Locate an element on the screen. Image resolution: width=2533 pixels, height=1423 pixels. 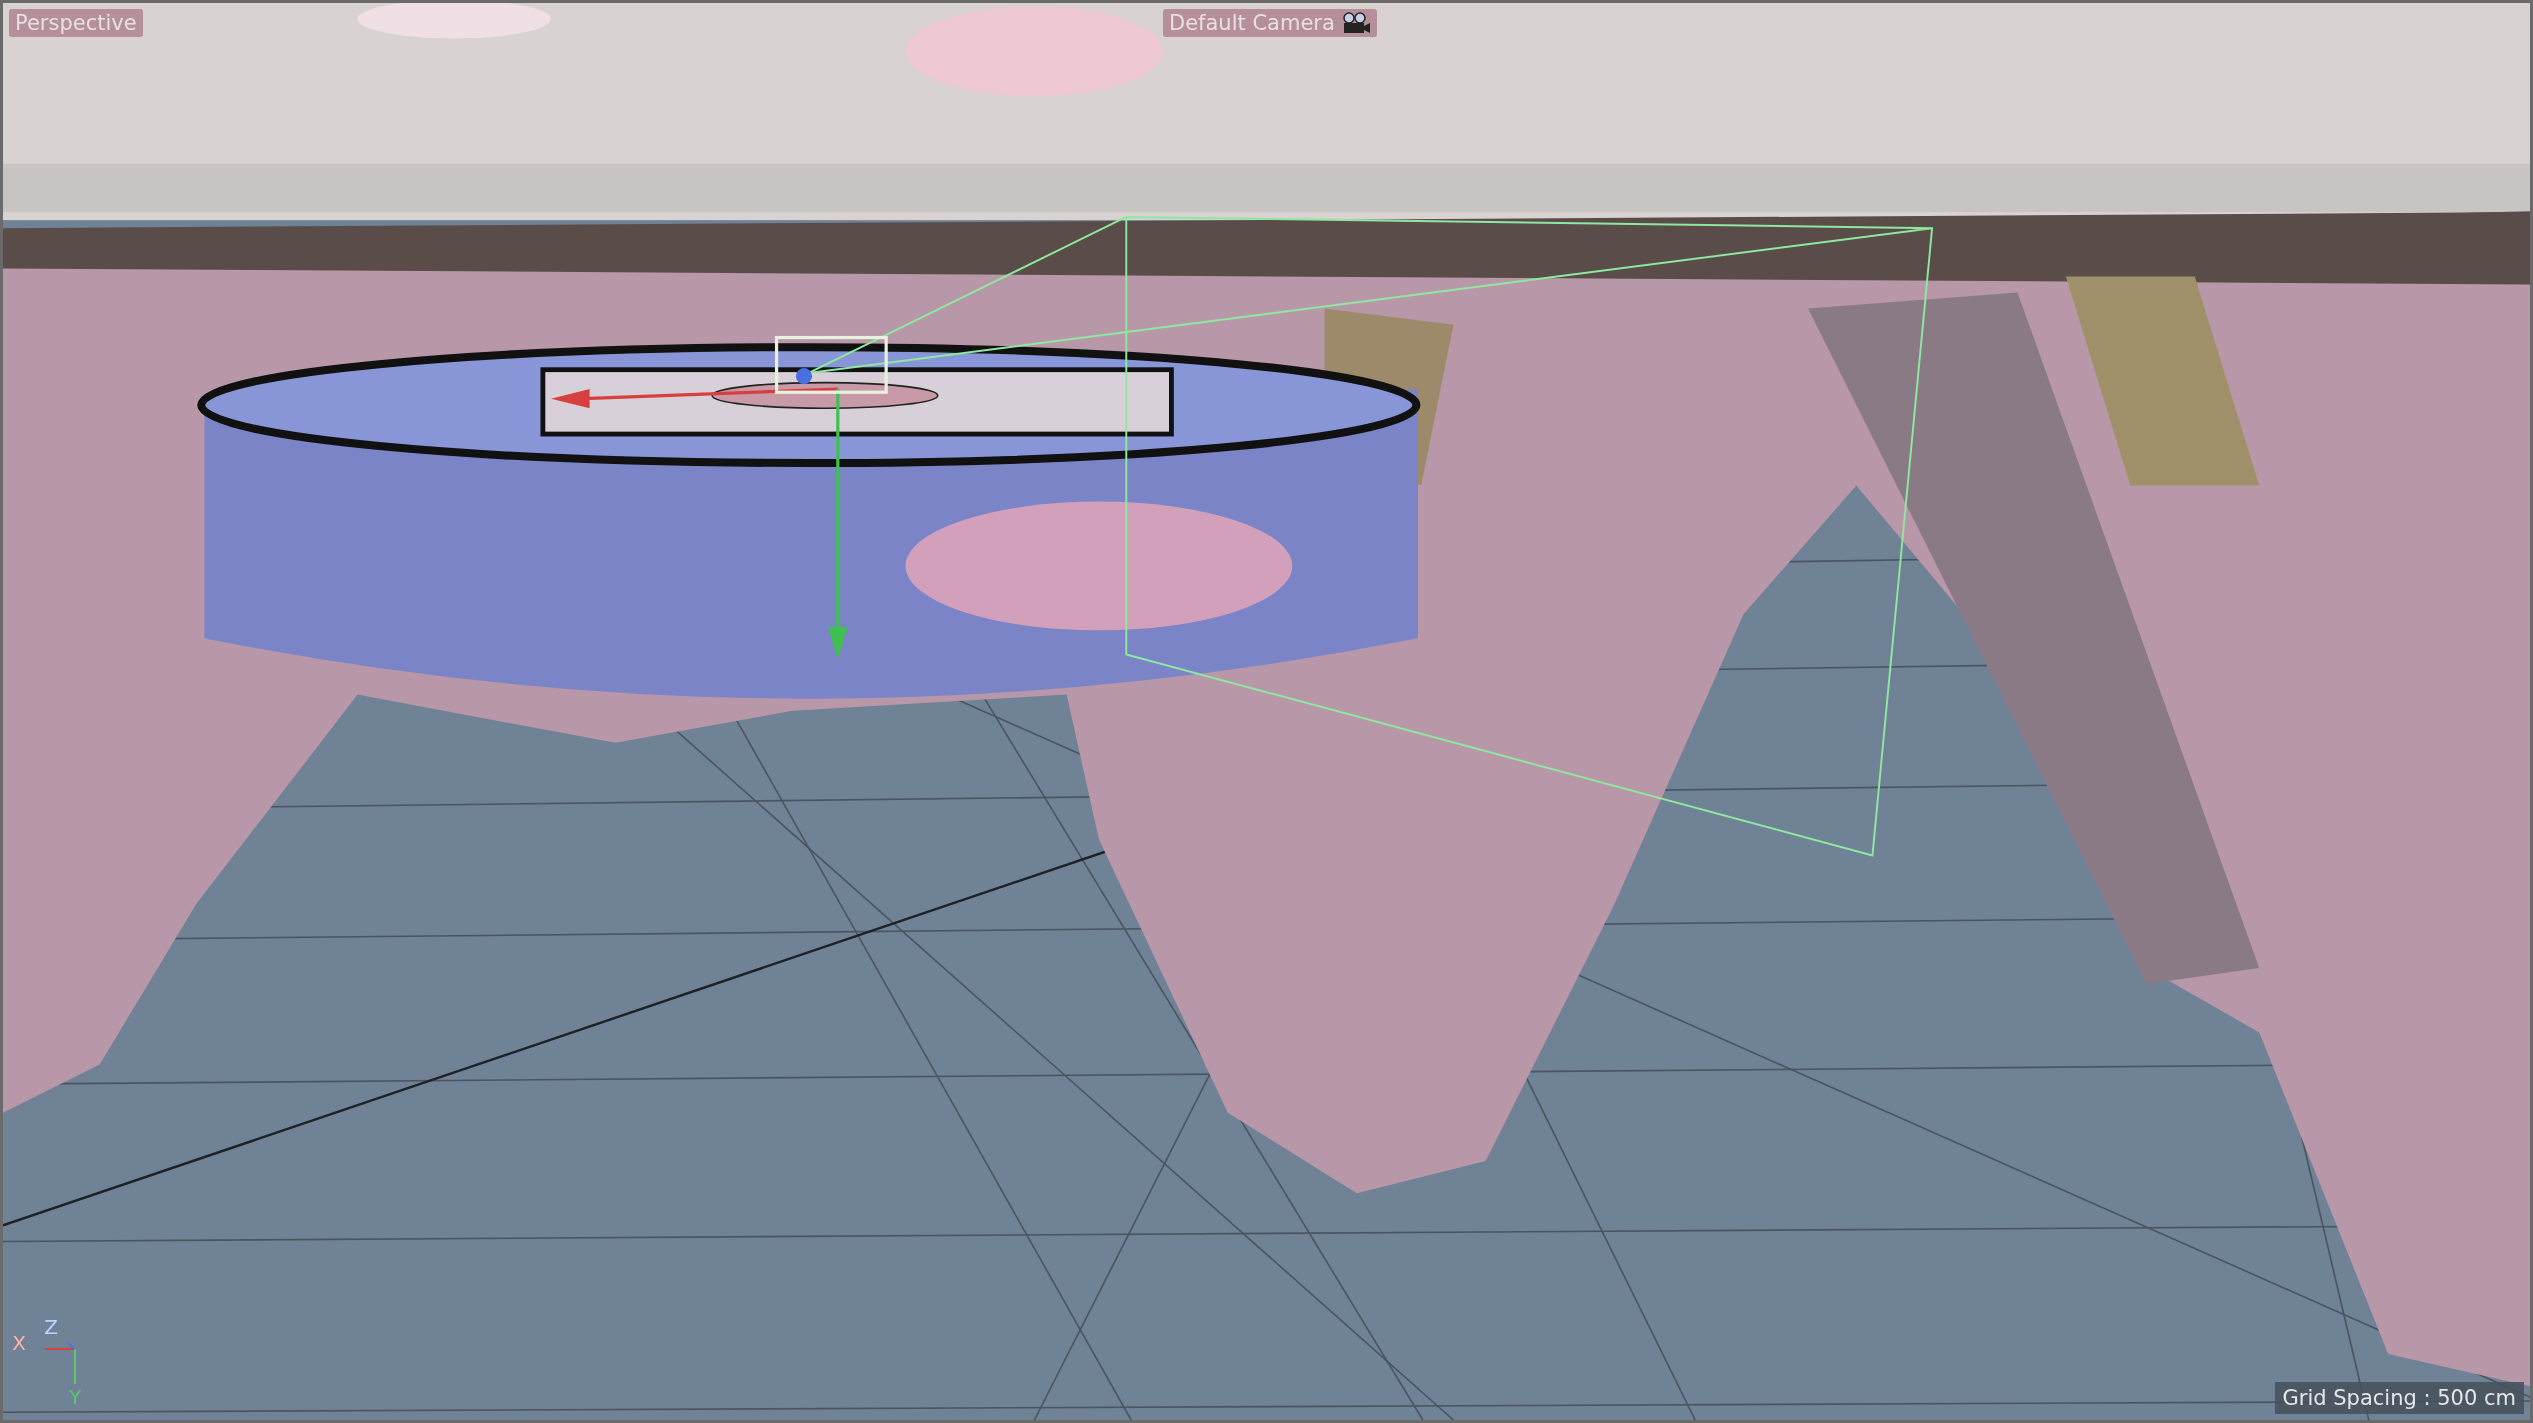
view-label: Perspective is located at coordinates (76, 23).